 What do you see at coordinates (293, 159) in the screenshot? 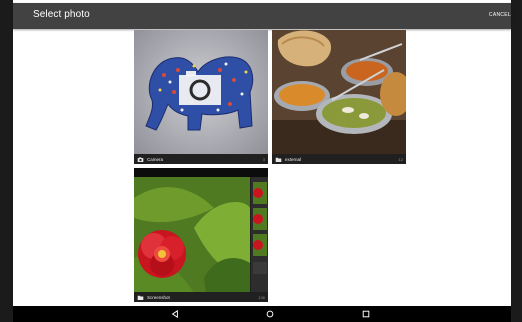
I see `album-label: external` at bounding box center [293, 159].